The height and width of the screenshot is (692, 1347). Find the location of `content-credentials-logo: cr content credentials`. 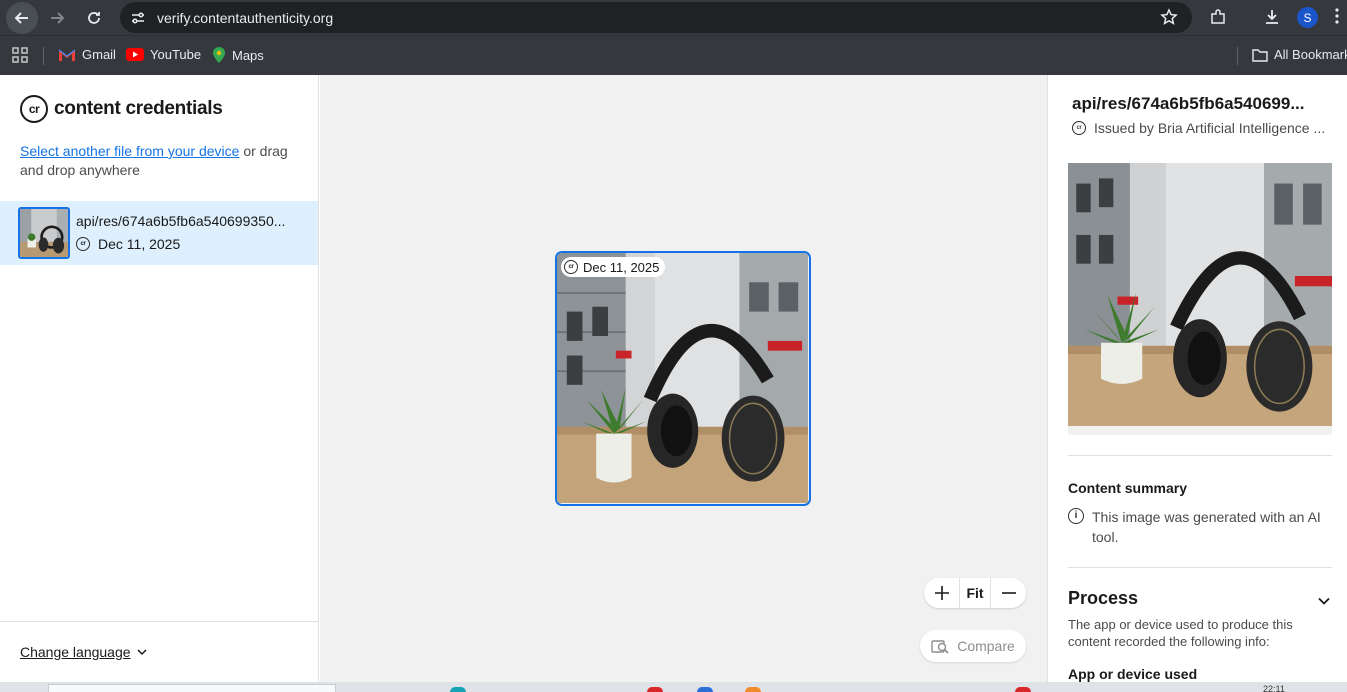

content-credentials-logo: cr content credentials is located at coordinates (121, 109).